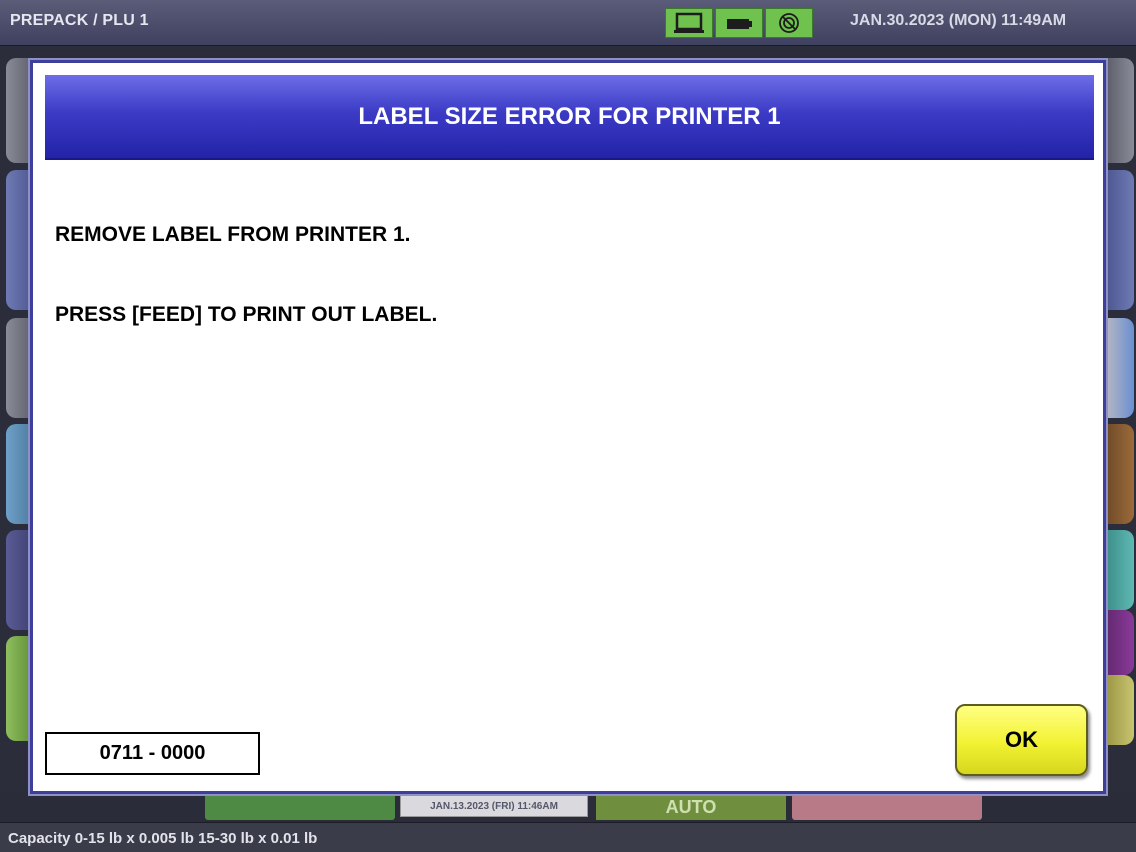 This screenshot has width=1136, height=852. I want to click on network-icon, so click(789, 23).